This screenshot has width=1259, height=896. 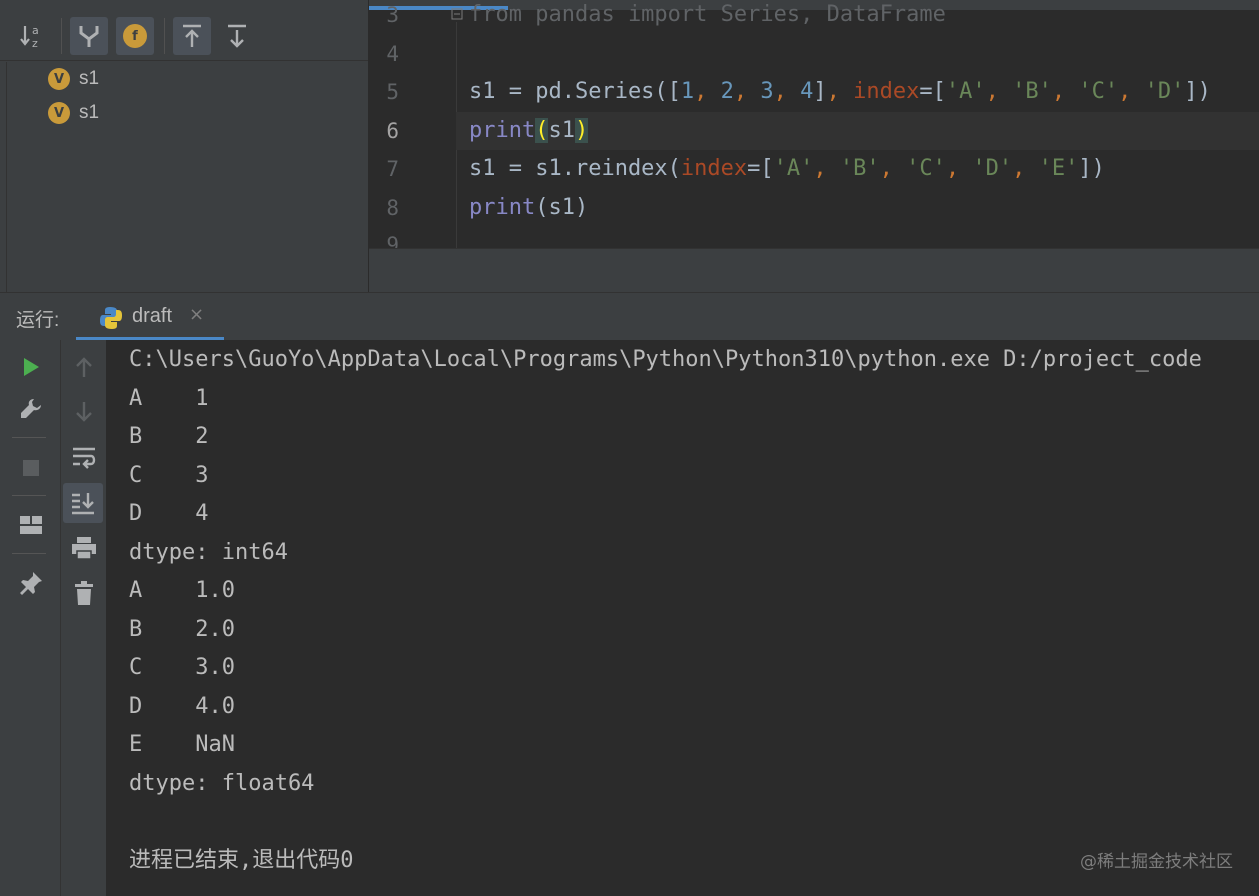 I want to click on previous-occurrence-button, so click(x=84, y=367).